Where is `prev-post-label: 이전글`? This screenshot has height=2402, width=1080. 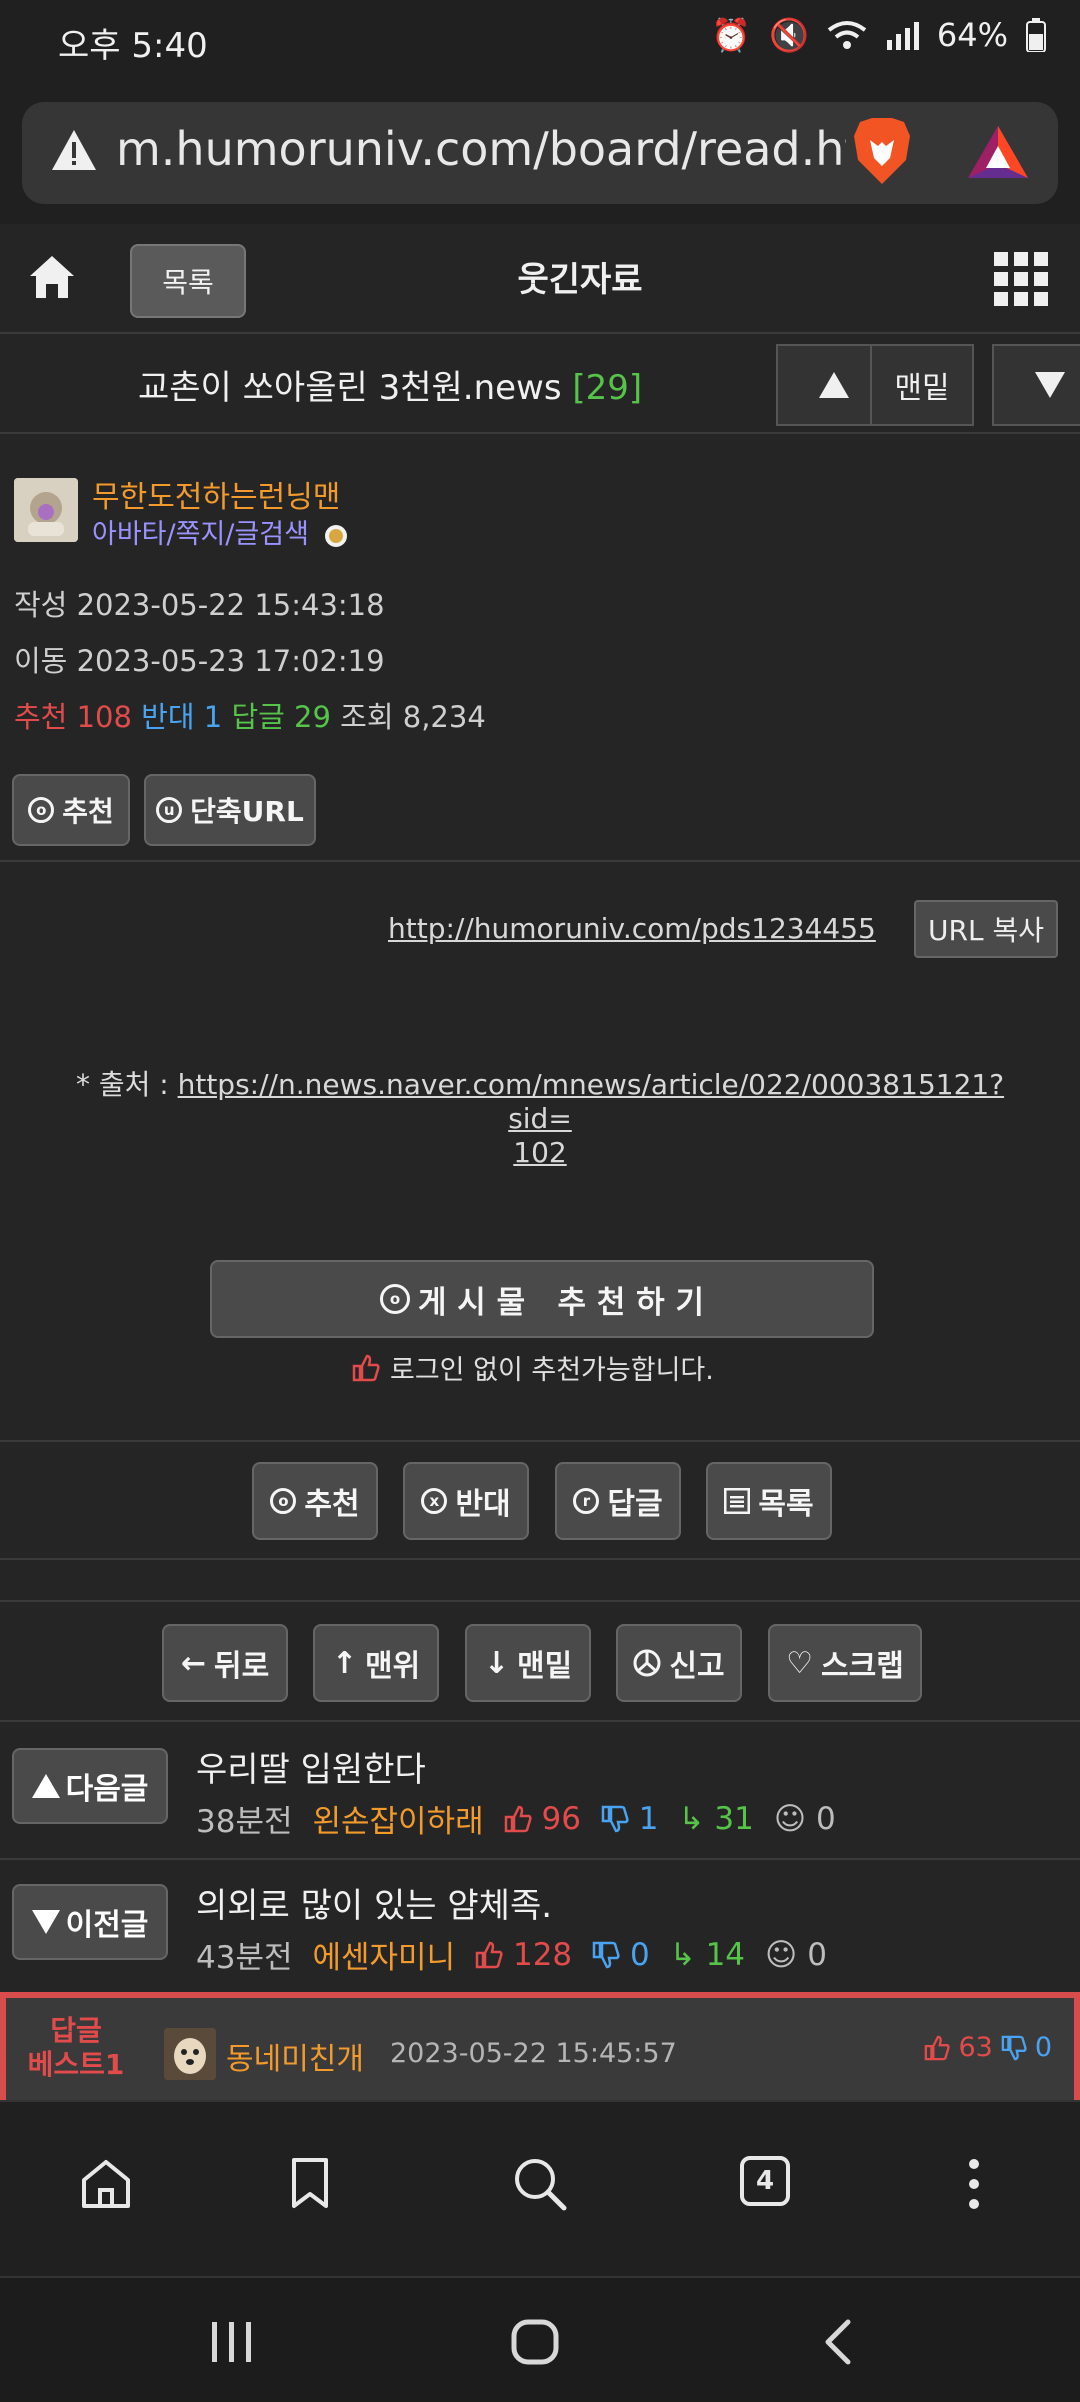
prev-post-label: 이전글 is located at coordinates (107, 1925).